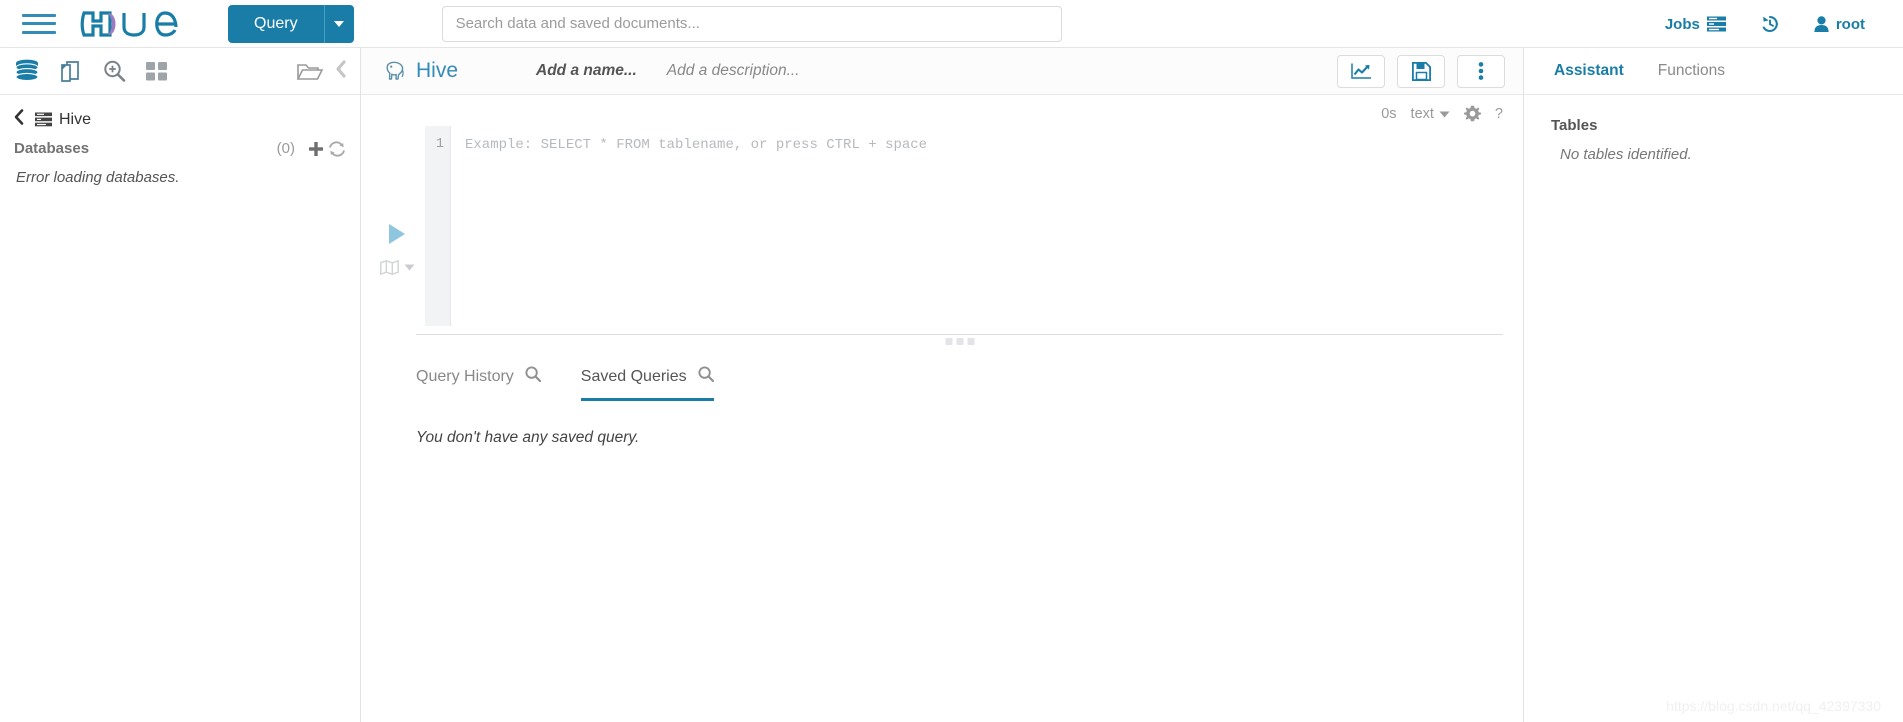  I want to click on global-search-input, so click(751, 23).